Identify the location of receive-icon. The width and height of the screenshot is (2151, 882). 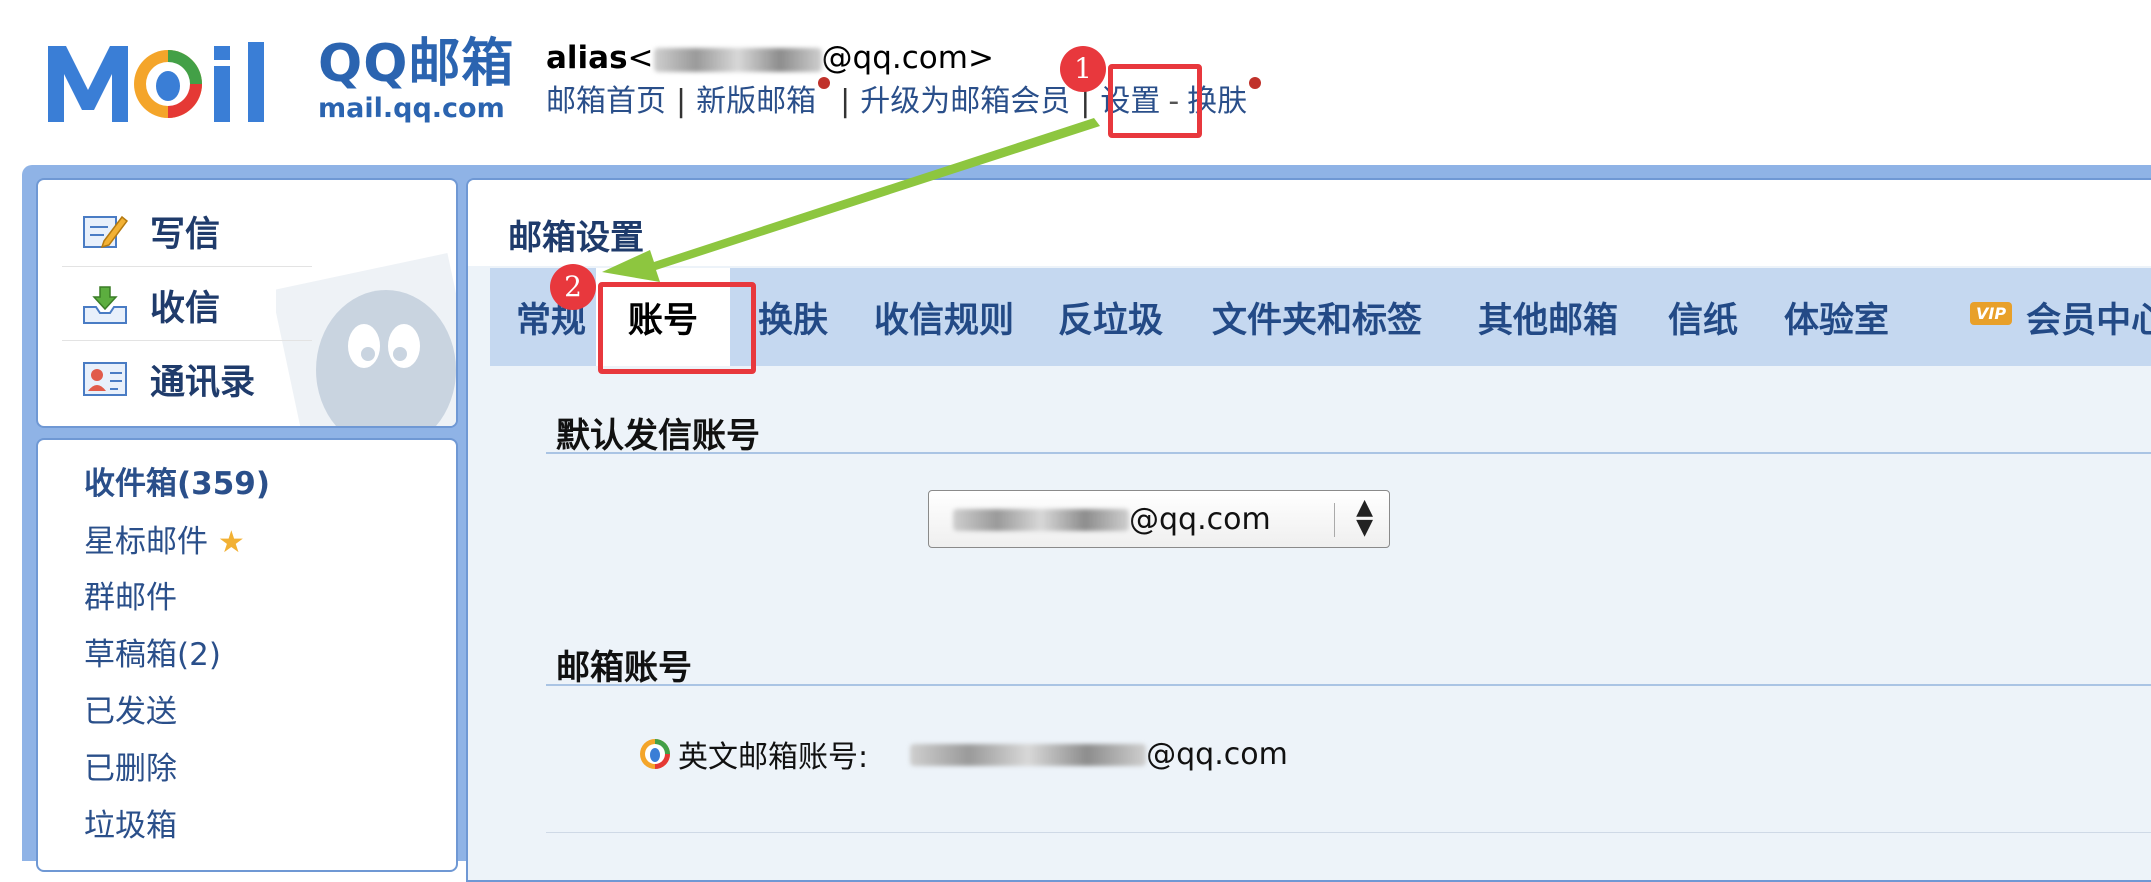
(105, 305).